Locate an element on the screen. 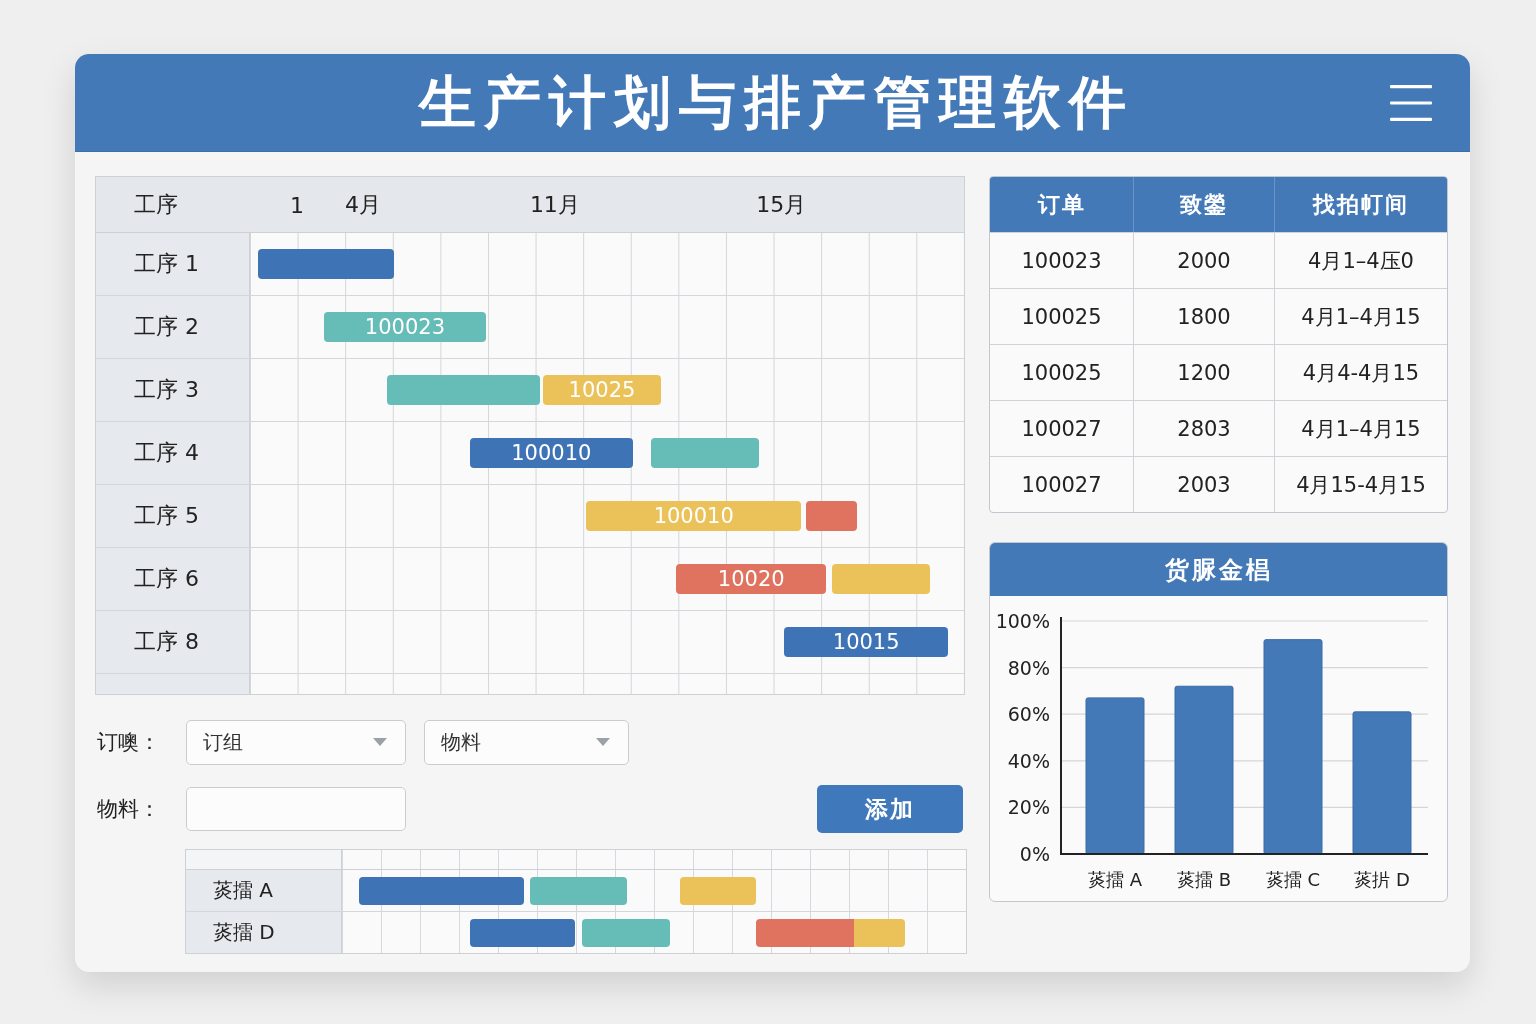  gantt-bar: 10025 is located at coordinates (602, 390).